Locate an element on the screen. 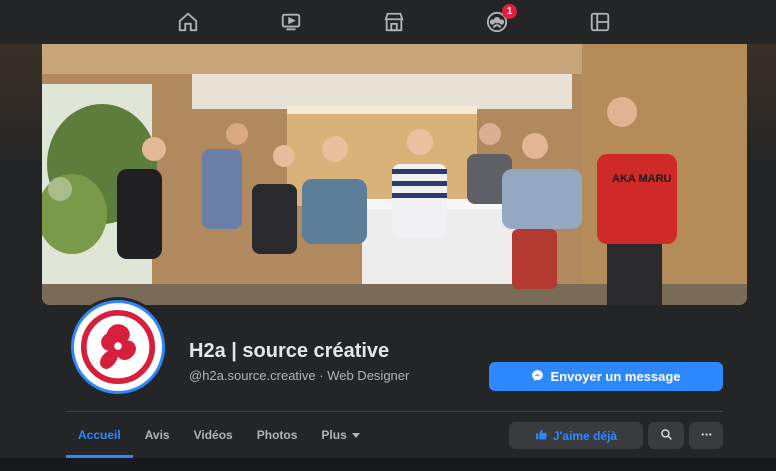 This screenshot has width=776, height=471. tab-accueil: Accueil is located at coordinates (99, 435).